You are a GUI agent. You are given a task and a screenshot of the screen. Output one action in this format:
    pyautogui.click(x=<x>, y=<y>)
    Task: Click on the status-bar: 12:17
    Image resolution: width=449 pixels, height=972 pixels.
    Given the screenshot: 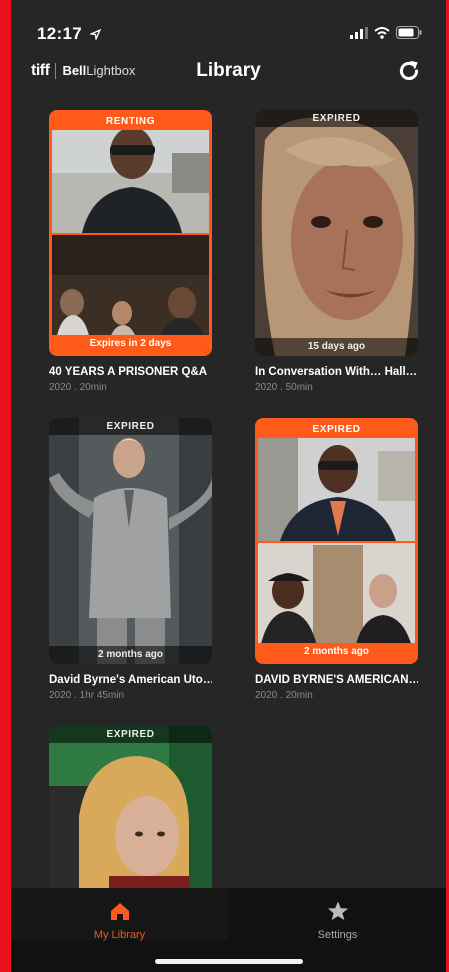 What is the action you would take?
    pyautogui.click(x=229, y=35)
    